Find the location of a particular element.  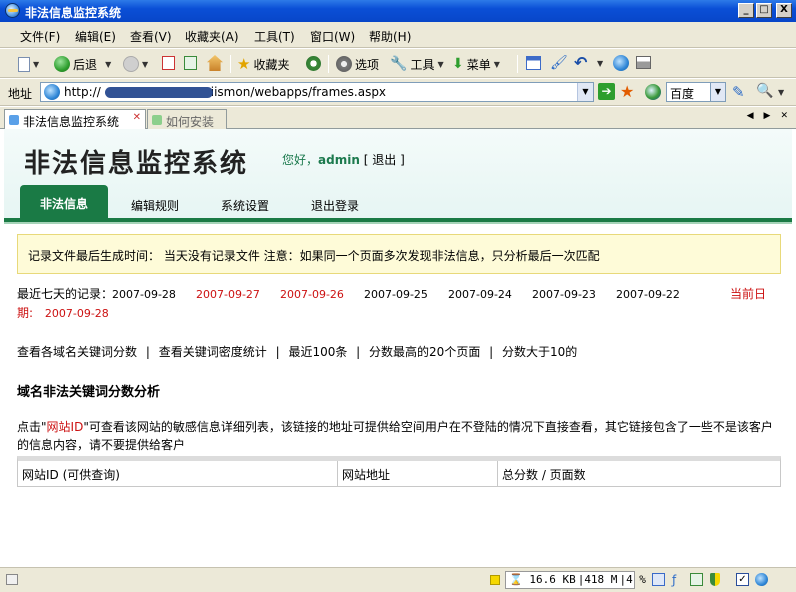

nav-divider-shadow is located at coordinates (398, 223).